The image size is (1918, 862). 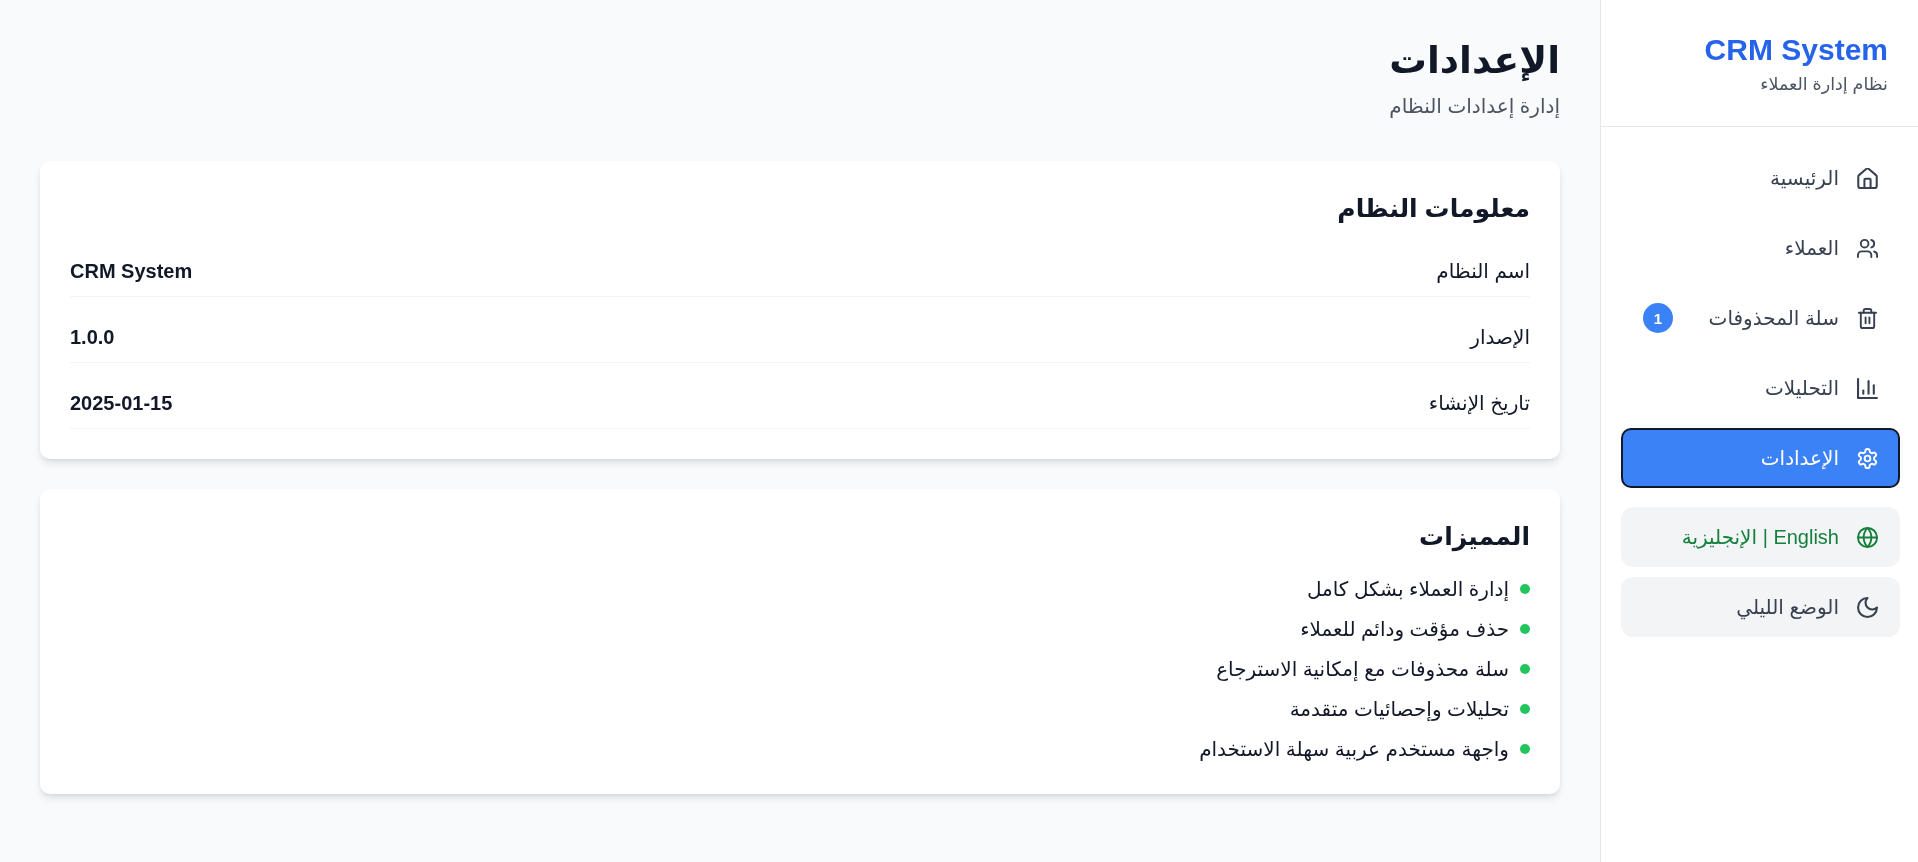 What do you see at coordinates (1483, 272) in the screenshot?
I see `info-label: اسم النظام` at bounding box center [1483, 272].